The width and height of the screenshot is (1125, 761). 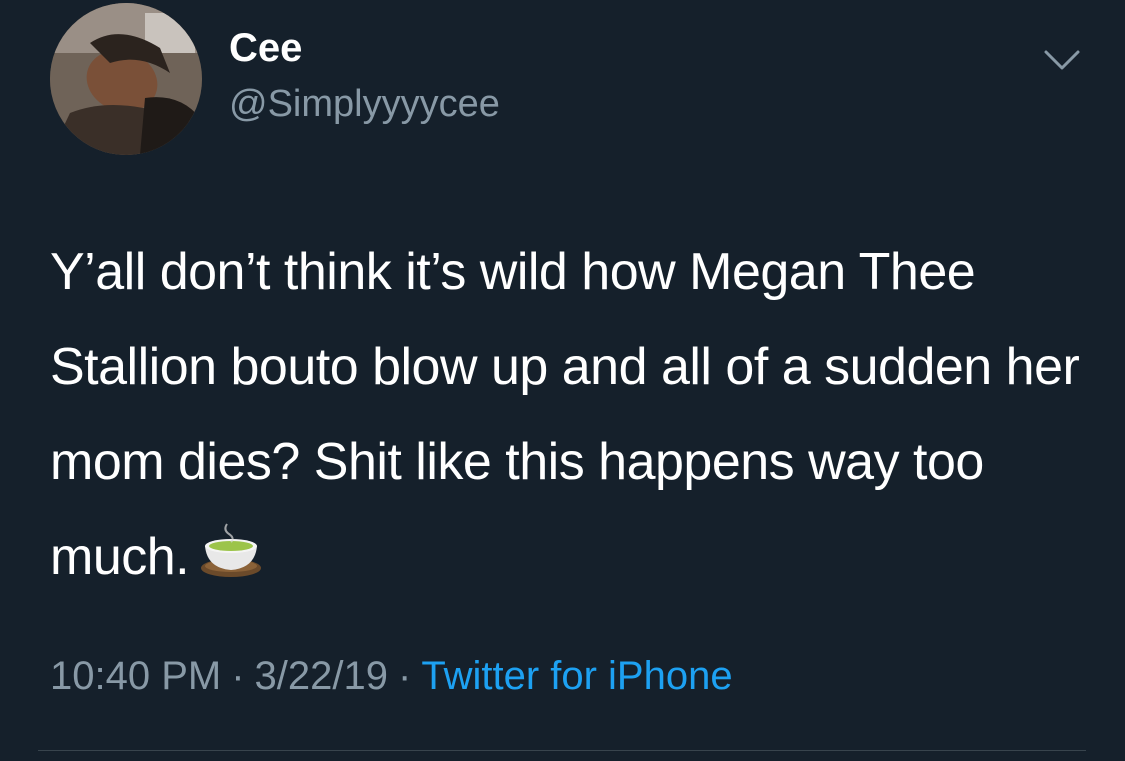 What do you see at coordinates (576, 676) in the screenshot?
I see `tweet-source-link: Twitter for iPhone` at bounding box center [576, 676].